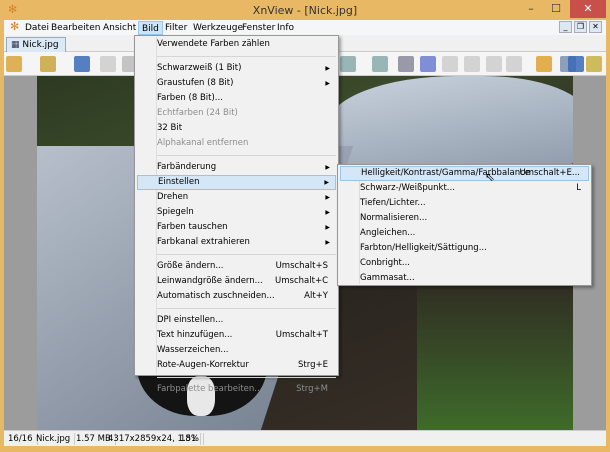 The width and height of the screenshot is (610, 452). I want to click on menu-item-label: Rote-Augen-Korrektur, so click(203, 365).